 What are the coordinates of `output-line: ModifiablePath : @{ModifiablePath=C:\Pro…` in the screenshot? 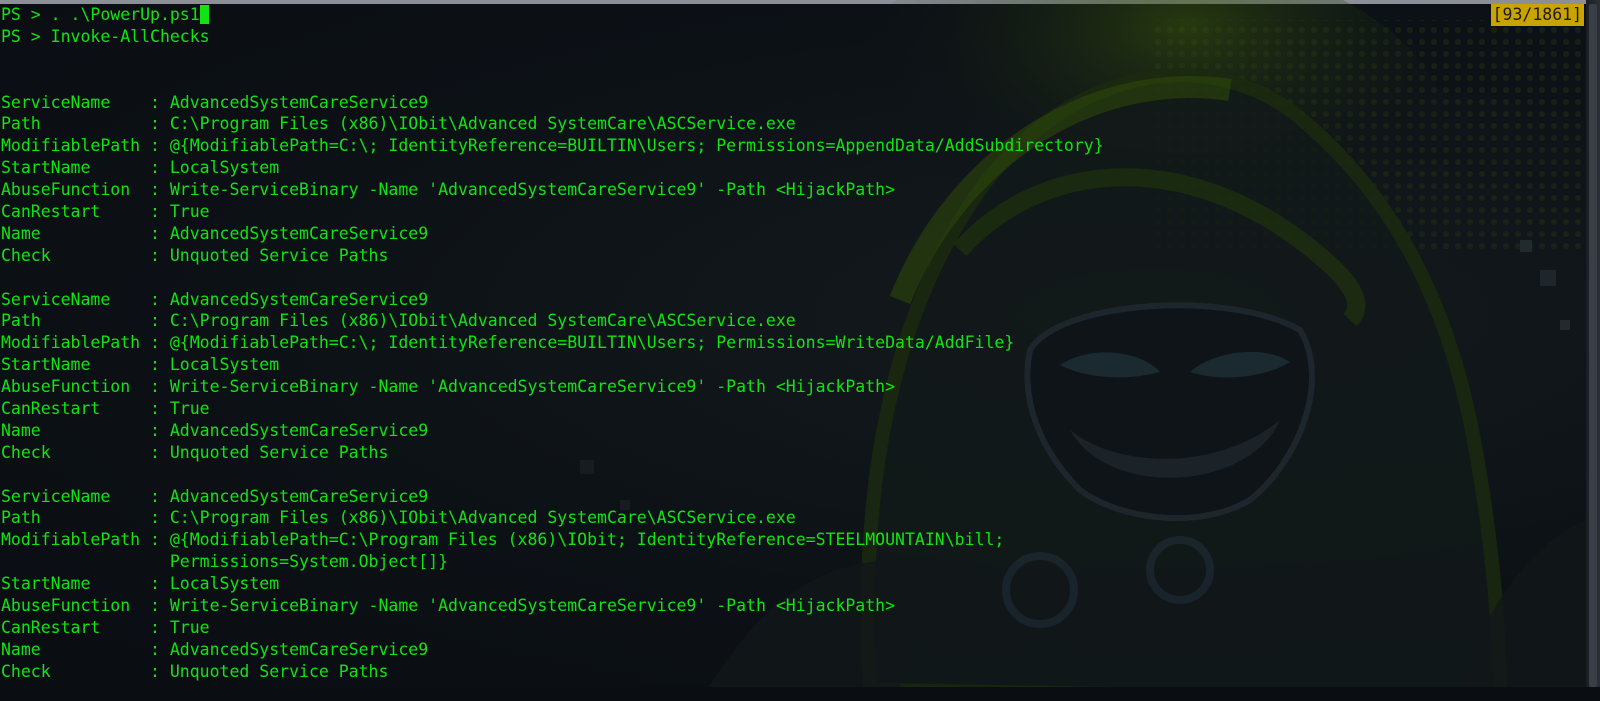 It's located at (503, 540).